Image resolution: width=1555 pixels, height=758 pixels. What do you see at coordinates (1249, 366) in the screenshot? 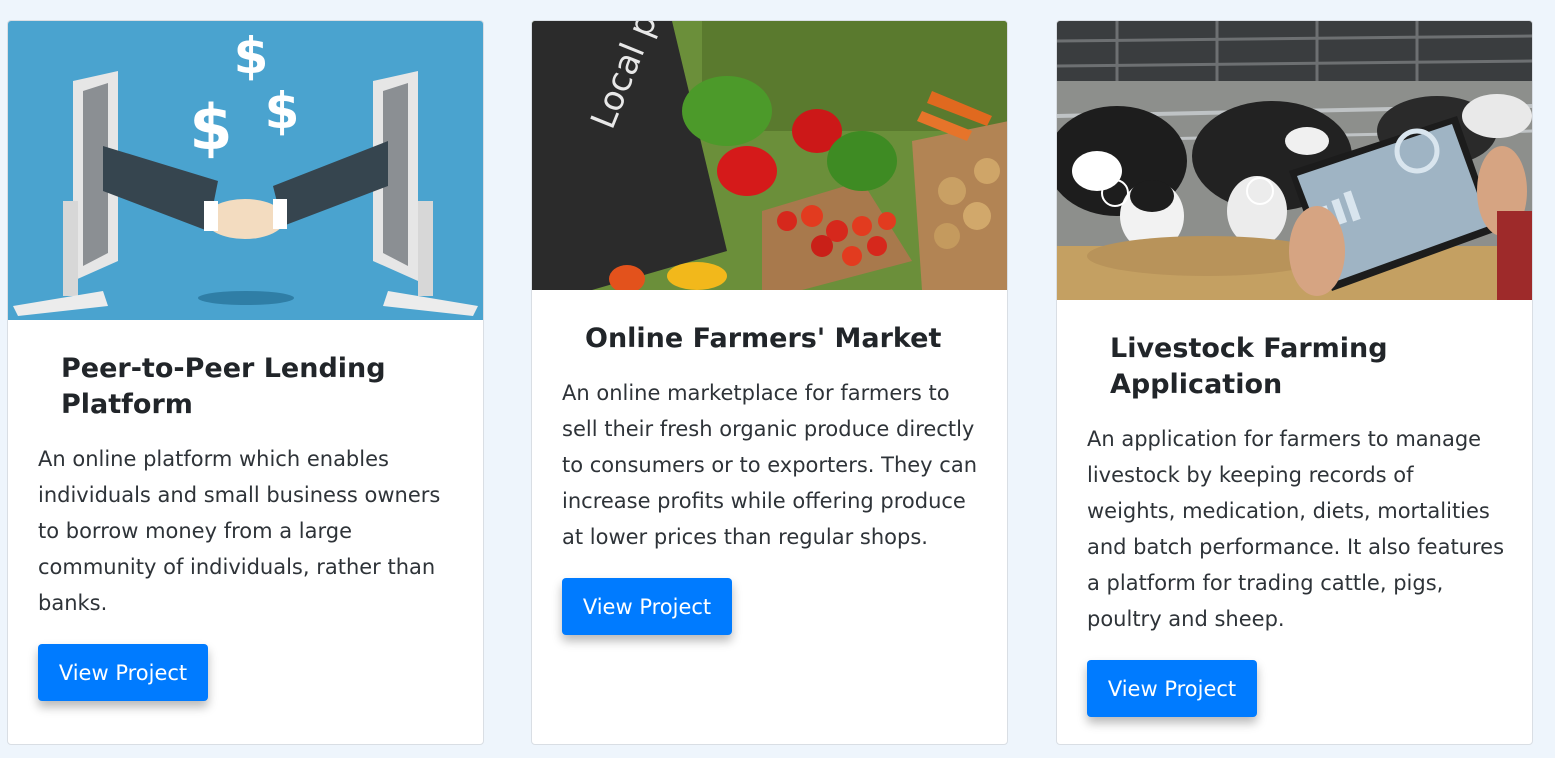
I see `project-title: Livestock Farming Application` at bounding box center [1249, 366].